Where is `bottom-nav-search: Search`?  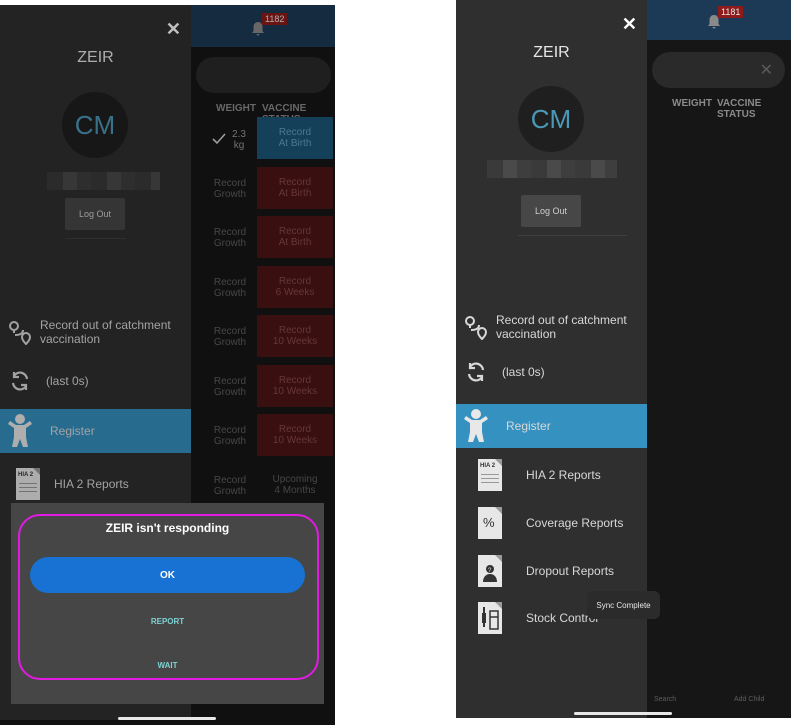 bottom-nav-search: Search is located at coordinates (665, 699).